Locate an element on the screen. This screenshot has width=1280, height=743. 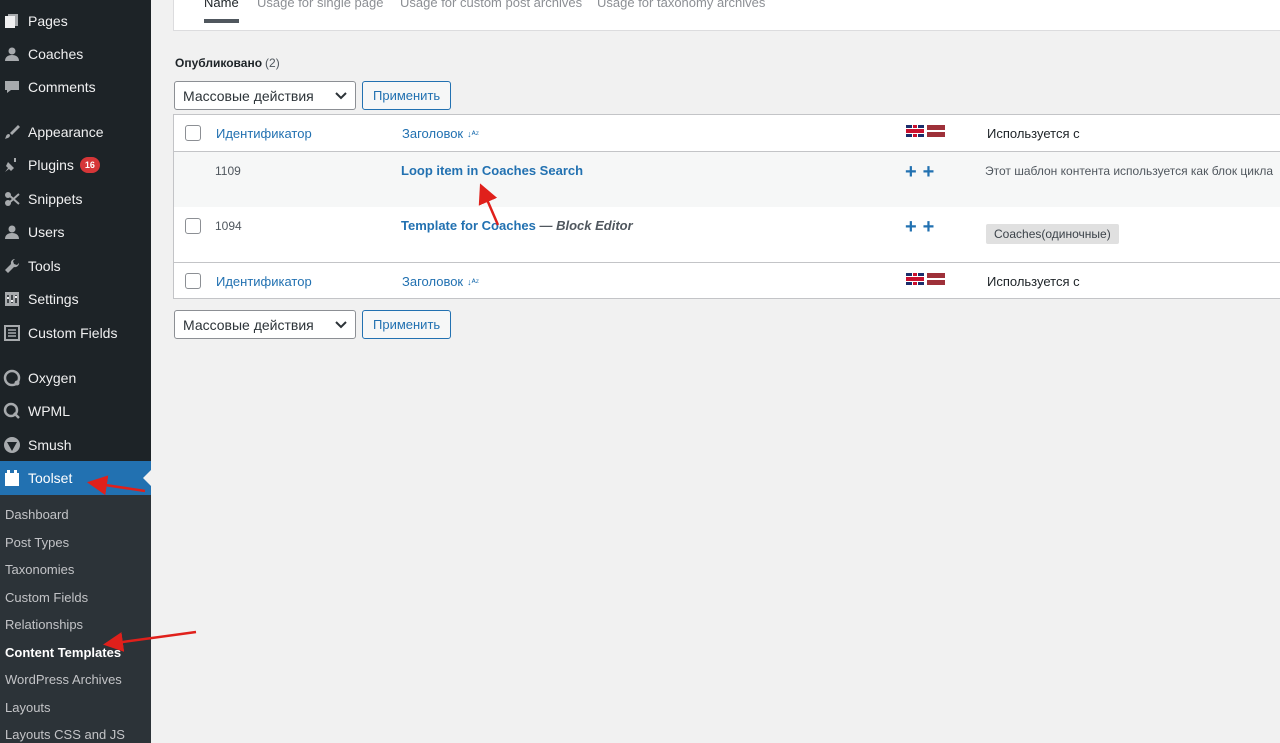
menu-label: Plugins is located at coordinates (51, 165).